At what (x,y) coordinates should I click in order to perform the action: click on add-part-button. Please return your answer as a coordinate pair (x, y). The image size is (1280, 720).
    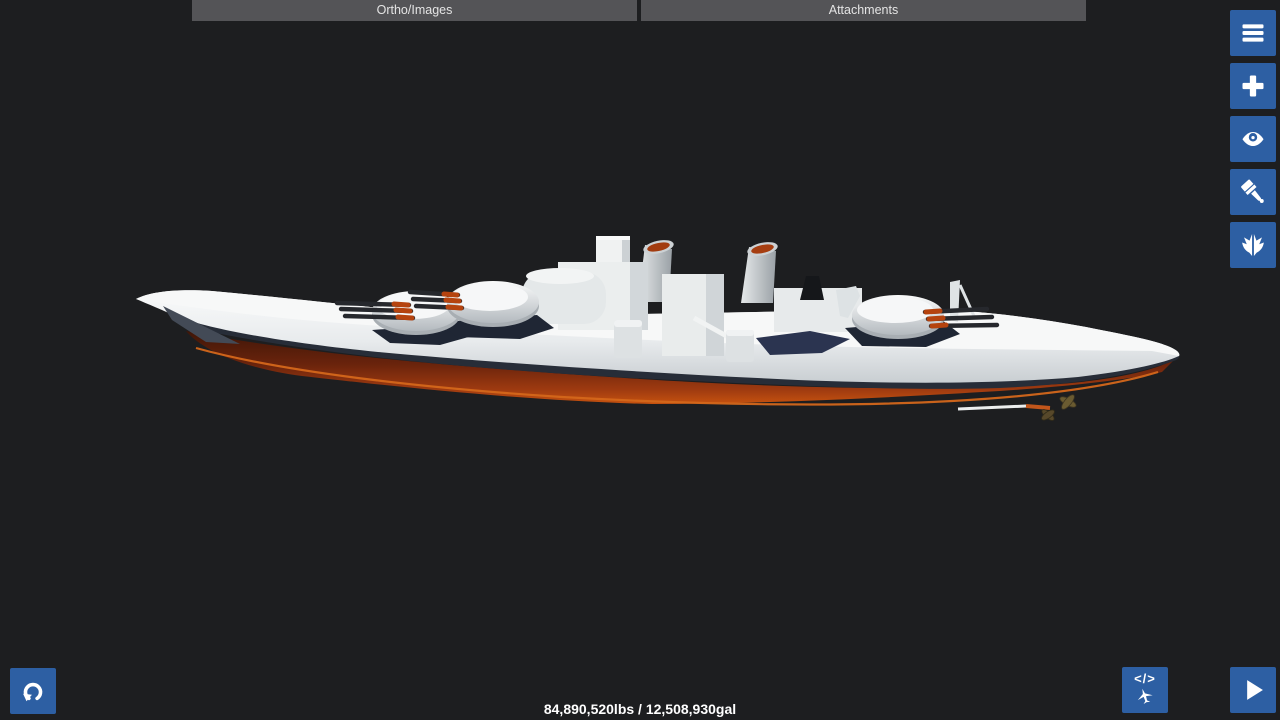
    Looking at the image, I should click on (1253, 86).